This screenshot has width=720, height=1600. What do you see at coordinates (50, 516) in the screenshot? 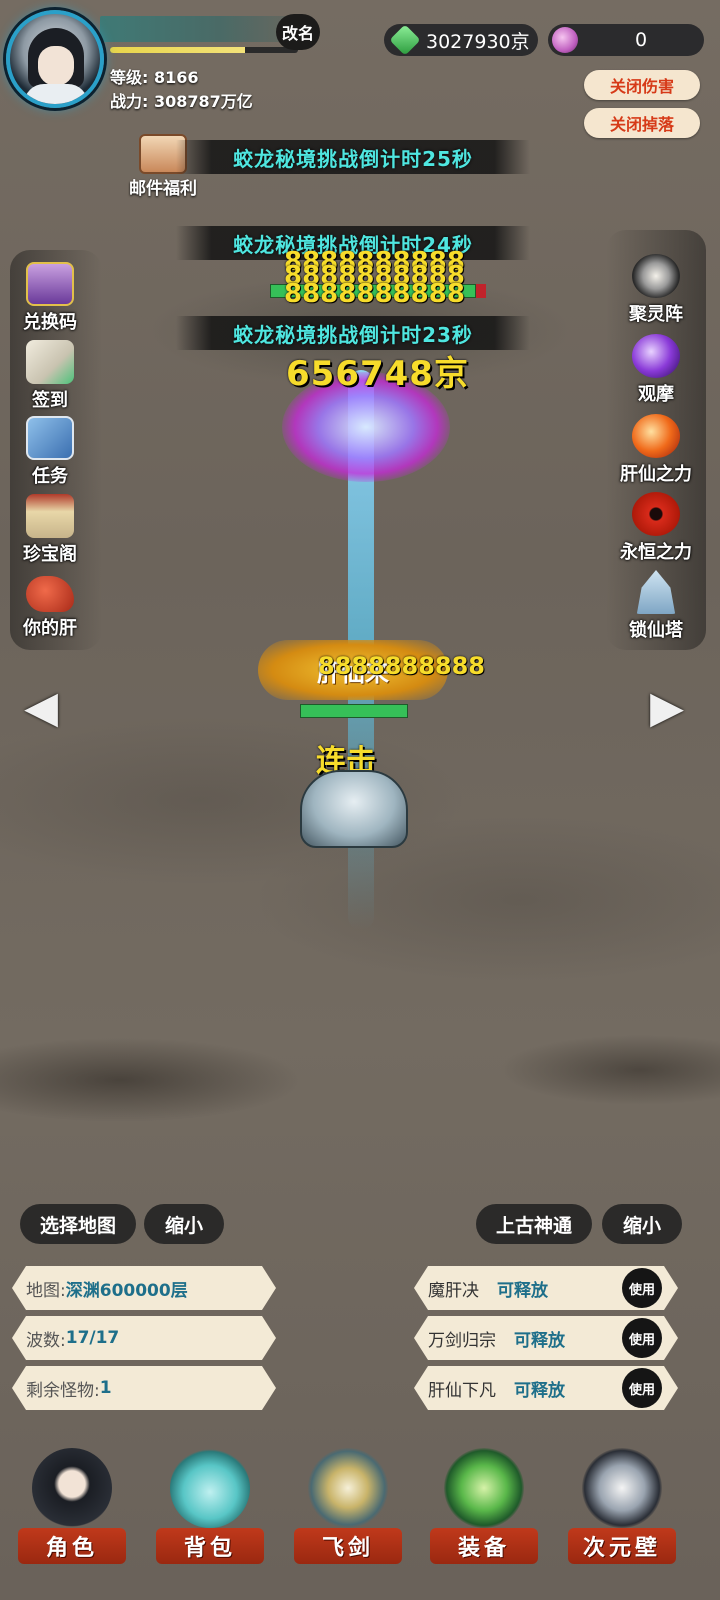
I see `pavilion-icon` at bounding box center [50, 516].